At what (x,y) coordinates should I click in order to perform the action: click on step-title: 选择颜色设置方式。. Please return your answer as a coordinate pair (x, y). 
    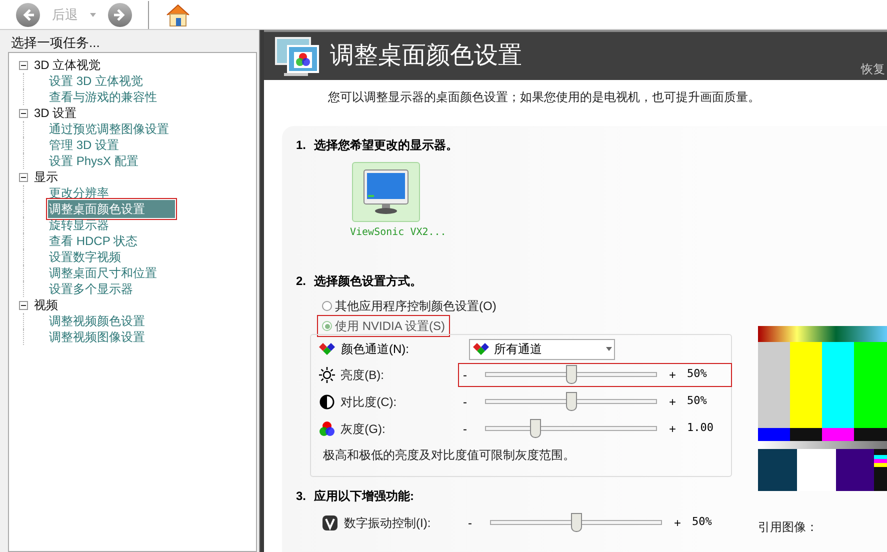
    Looking at the image, I should click on (368, 281).